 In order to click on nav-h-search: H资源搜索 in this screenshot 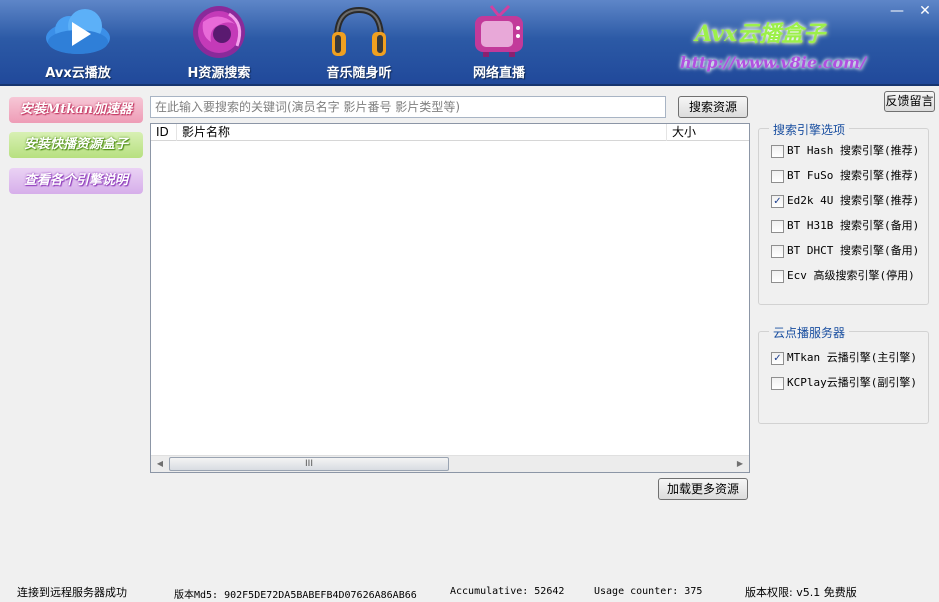, I will do `click(219, 43)`.